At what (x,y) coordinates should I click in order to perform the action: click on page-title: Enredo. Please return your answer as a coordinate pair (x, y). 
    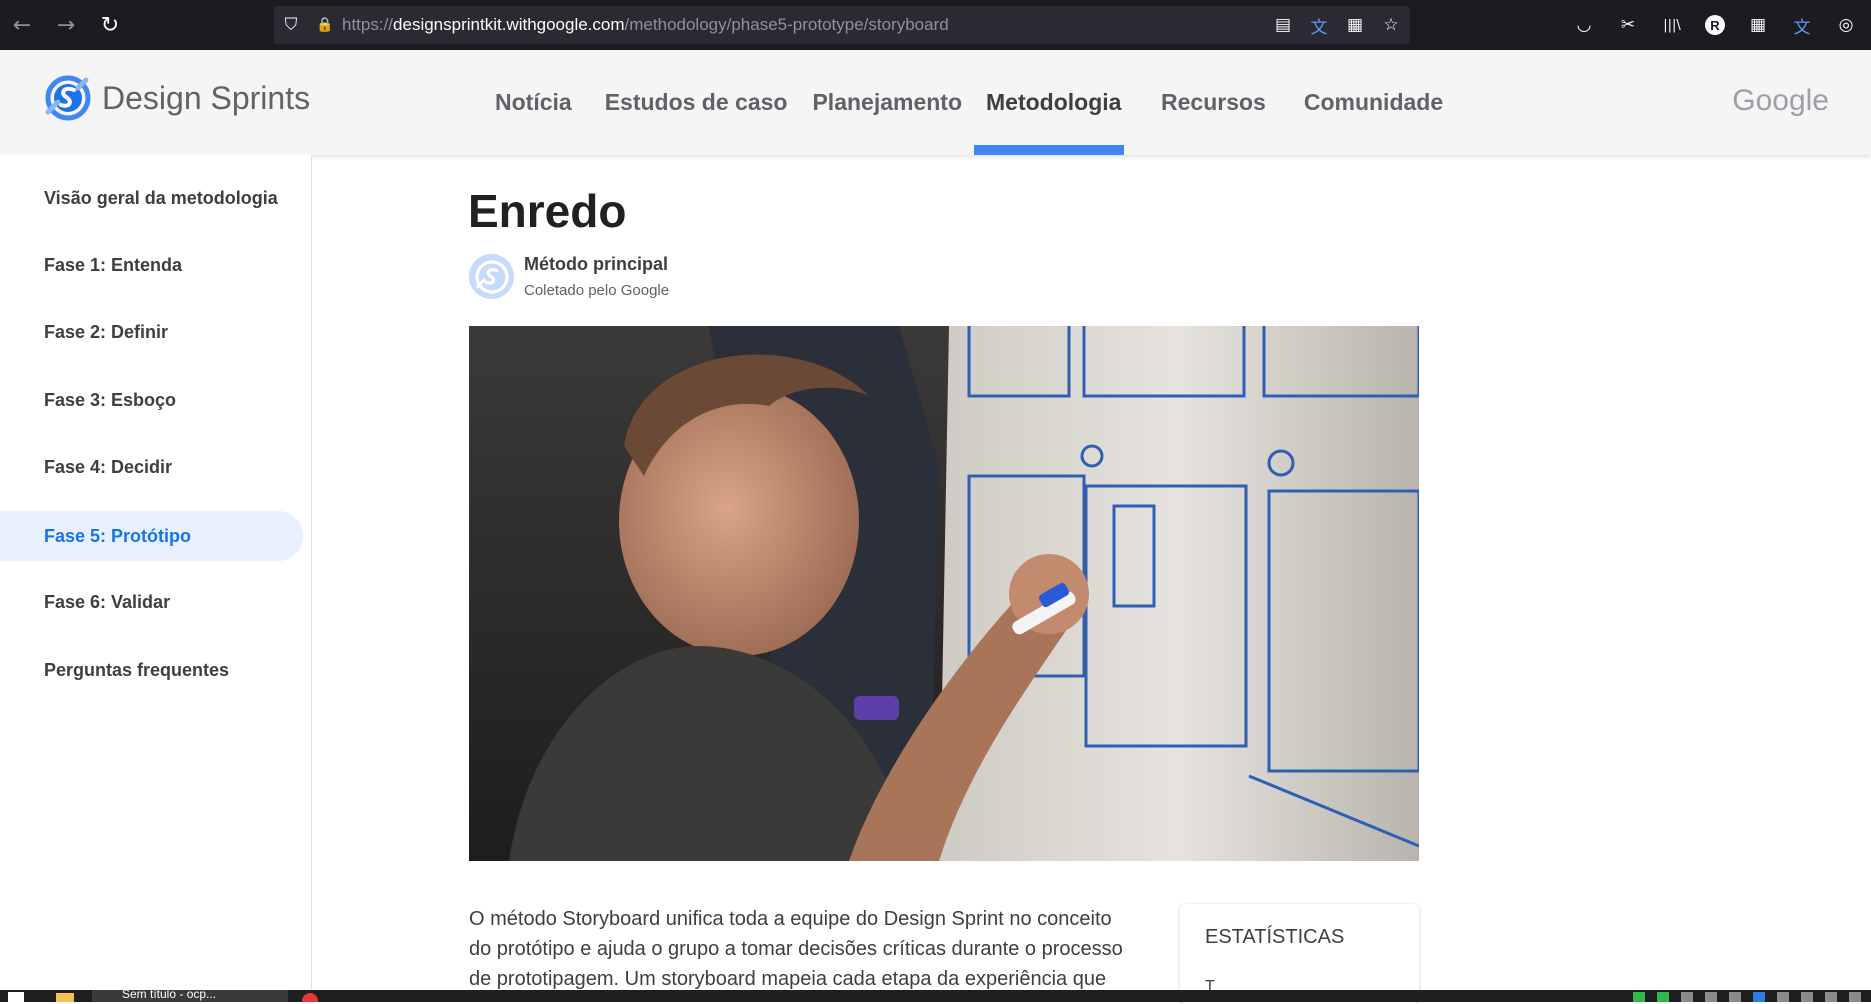
    Looking at the image, I should click on (547, 211).